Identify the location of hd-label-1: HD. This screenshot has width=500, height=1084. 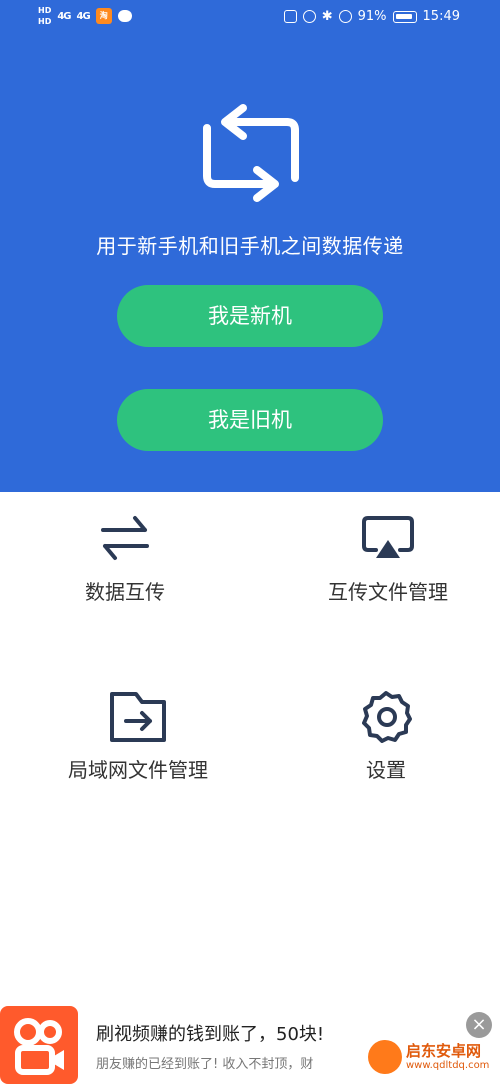
(45, 10).